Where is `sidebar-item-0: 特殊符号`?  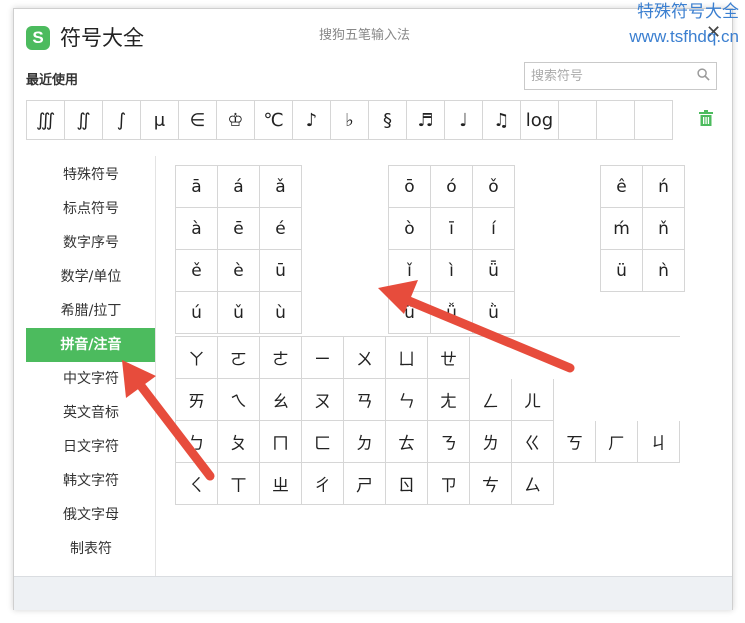
sidebar-item-0: 特殊符号 is located at coordinates (91, 175).